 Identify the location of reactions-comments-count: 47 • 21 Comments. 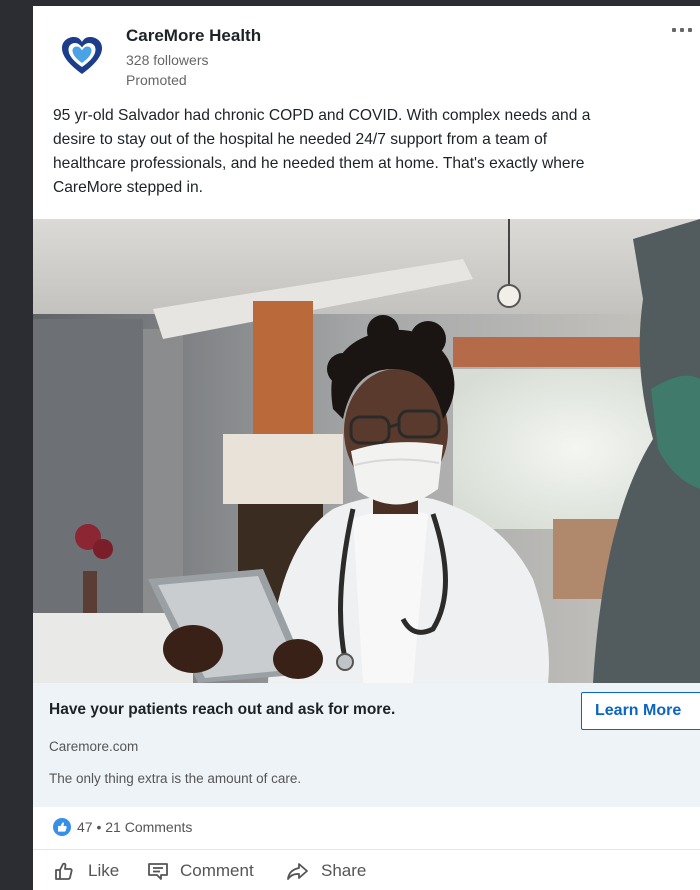
(134, 827).